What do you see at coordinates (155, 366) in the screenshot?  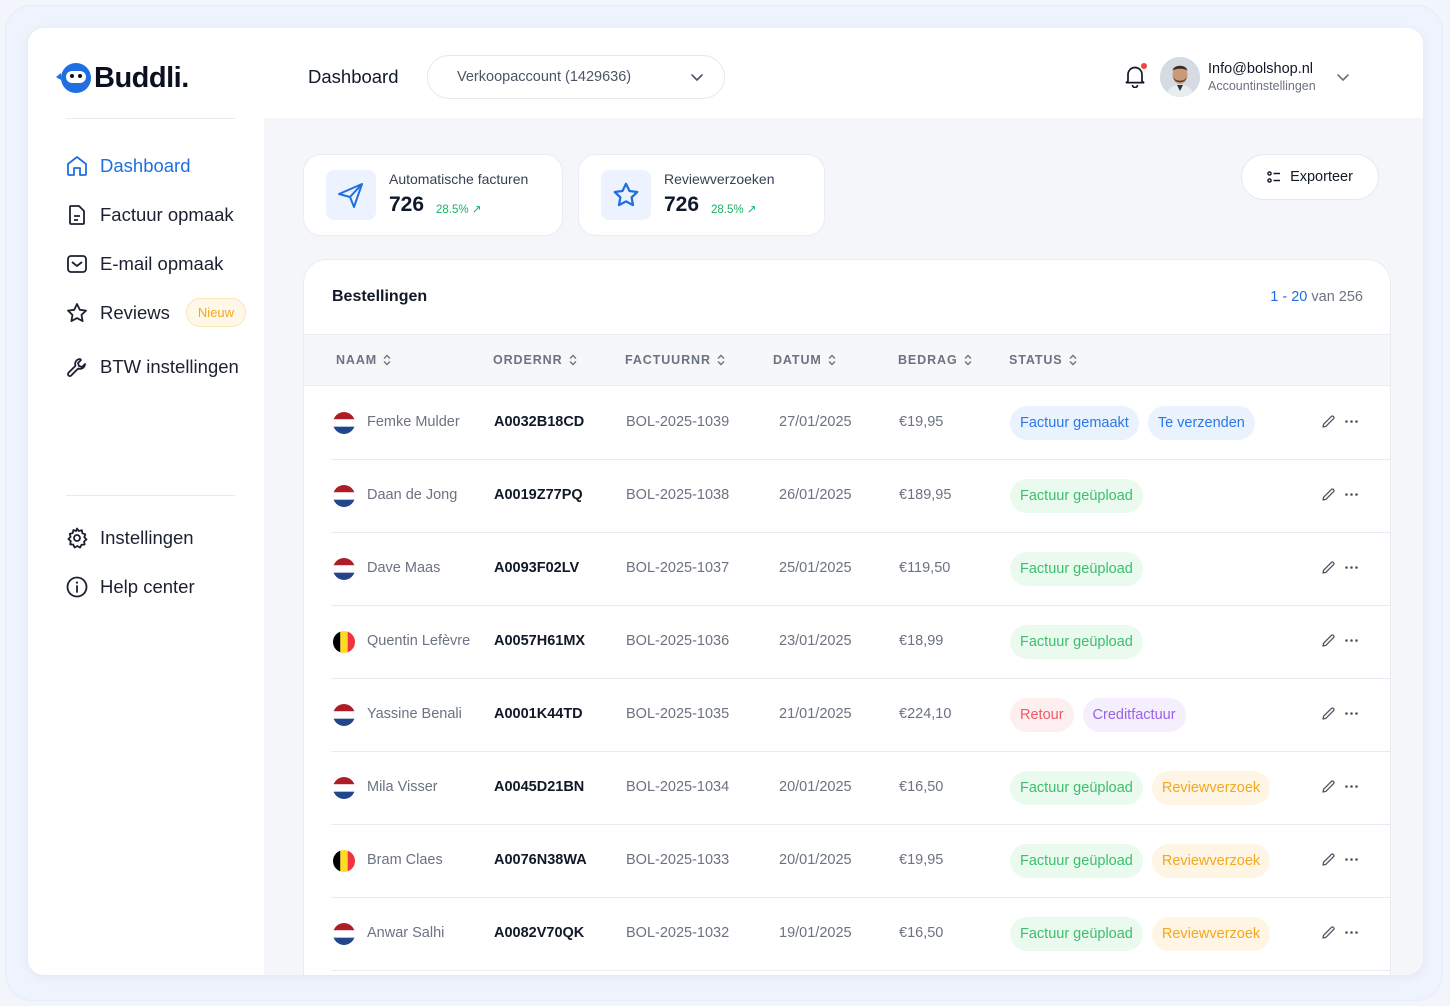 I see `sidebar-item-btw-instellingen: BTW instellingen` at bounding box center [155, 366].